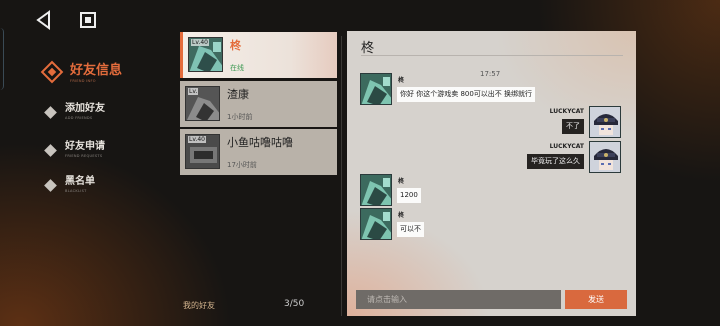 The height and width of the screenshot is (326, 720). Describe the element at coordinates (69, 187) in the screenshot. I see `menu-item-blacklist: 黑名单 BLACKLIST` at that location.